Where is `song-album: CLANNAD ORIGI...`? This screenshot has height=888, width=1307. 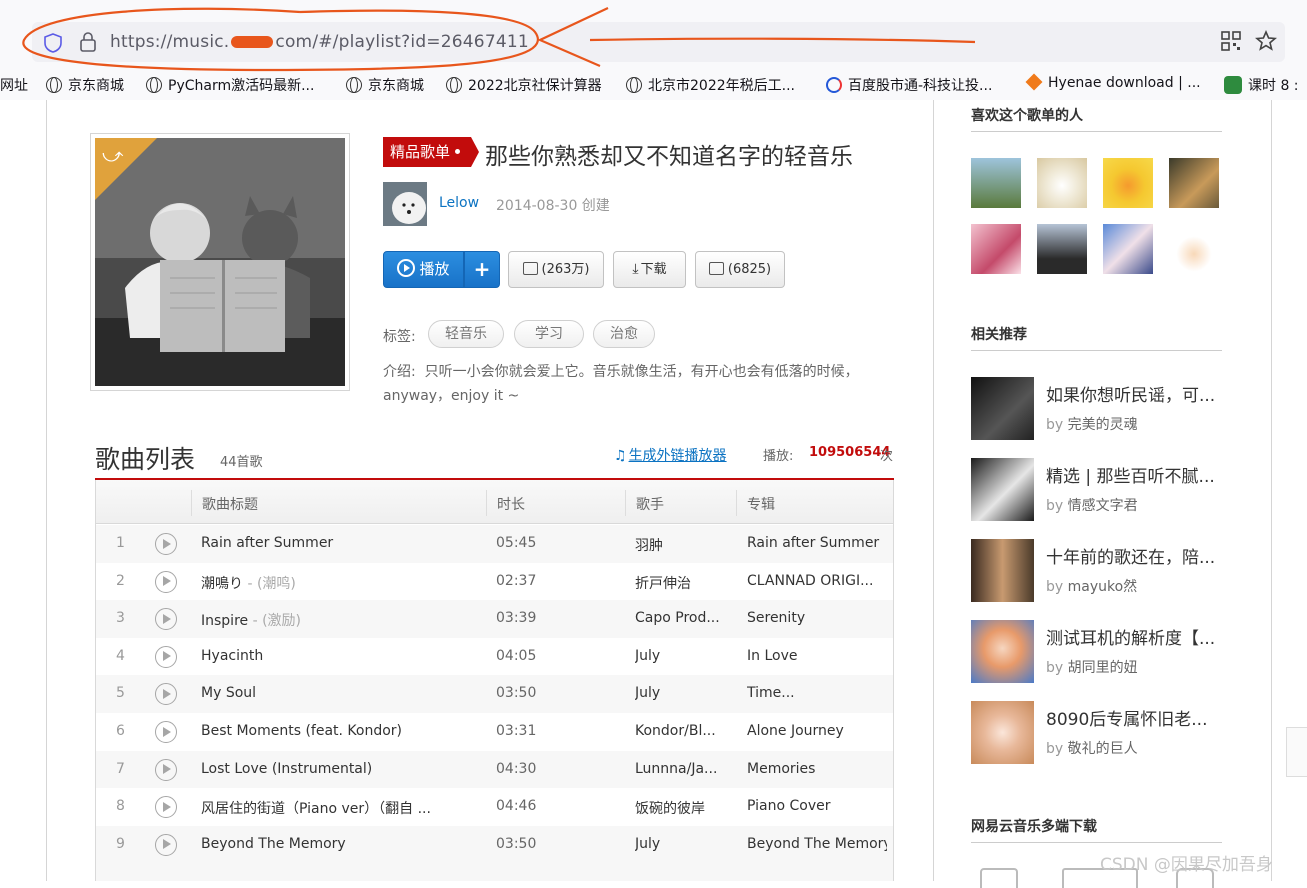 song-album: CLANNAD ORIGI... is located at coordinates (817, 581).